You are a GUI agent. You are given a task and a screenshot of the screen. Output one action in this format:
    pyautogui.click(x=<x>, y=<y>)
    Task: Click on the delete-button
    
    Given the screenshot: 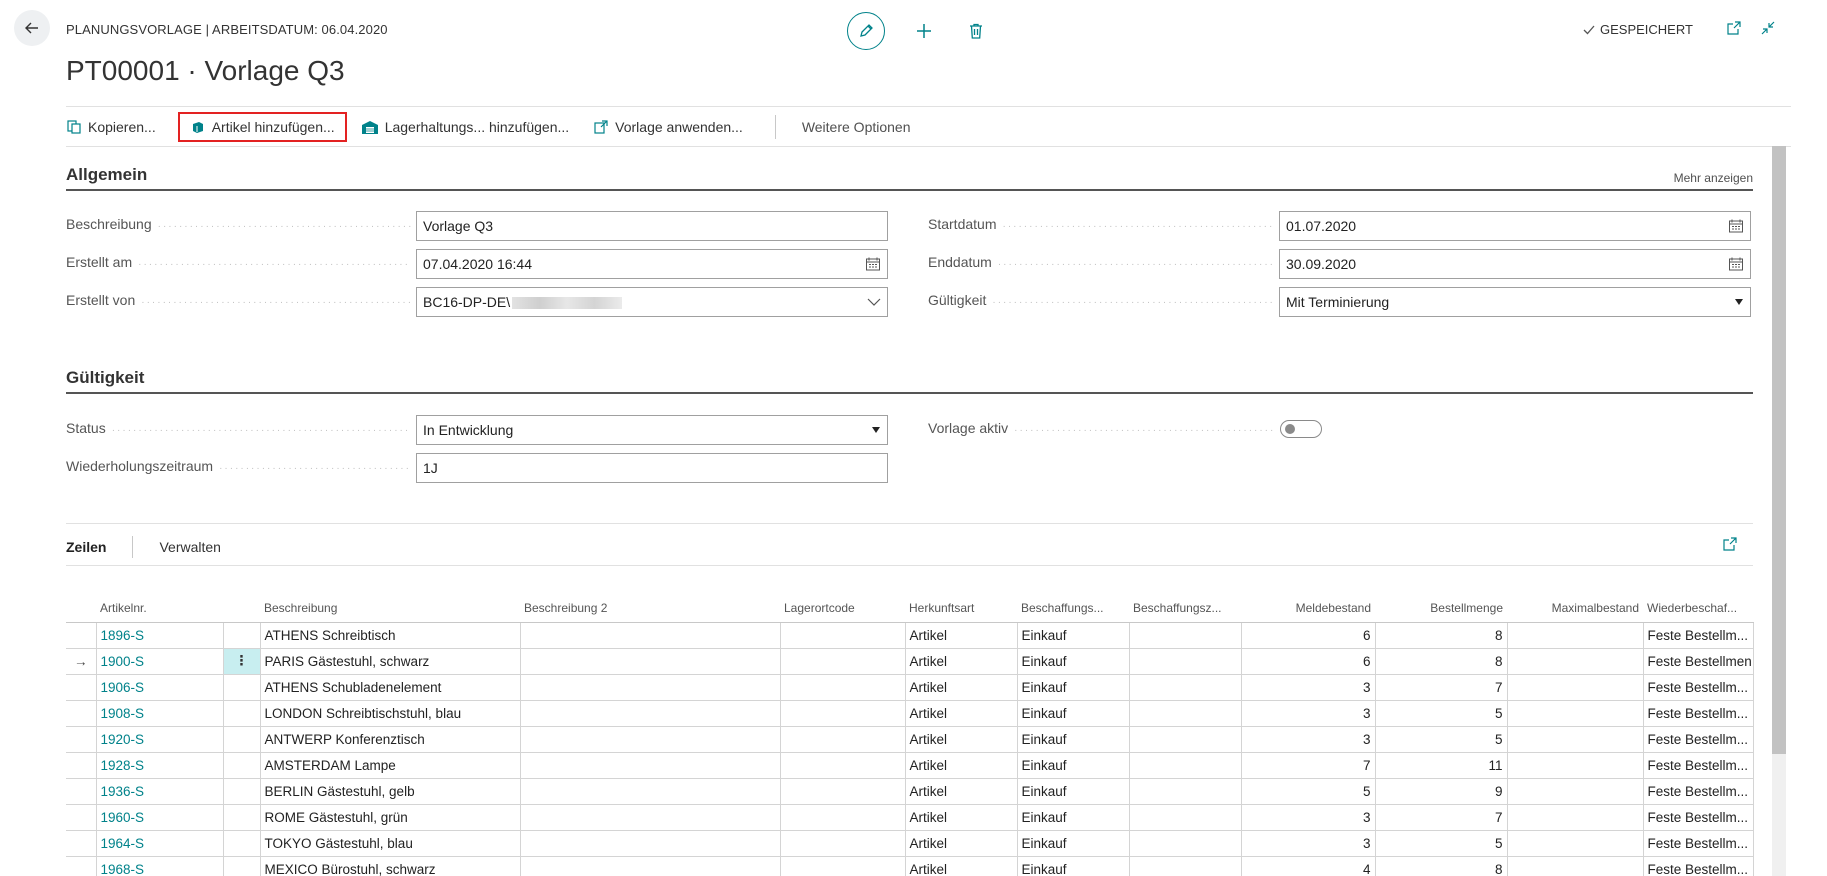 What is the action you would take?
    pyautogui.click(x=976, y=31)
    